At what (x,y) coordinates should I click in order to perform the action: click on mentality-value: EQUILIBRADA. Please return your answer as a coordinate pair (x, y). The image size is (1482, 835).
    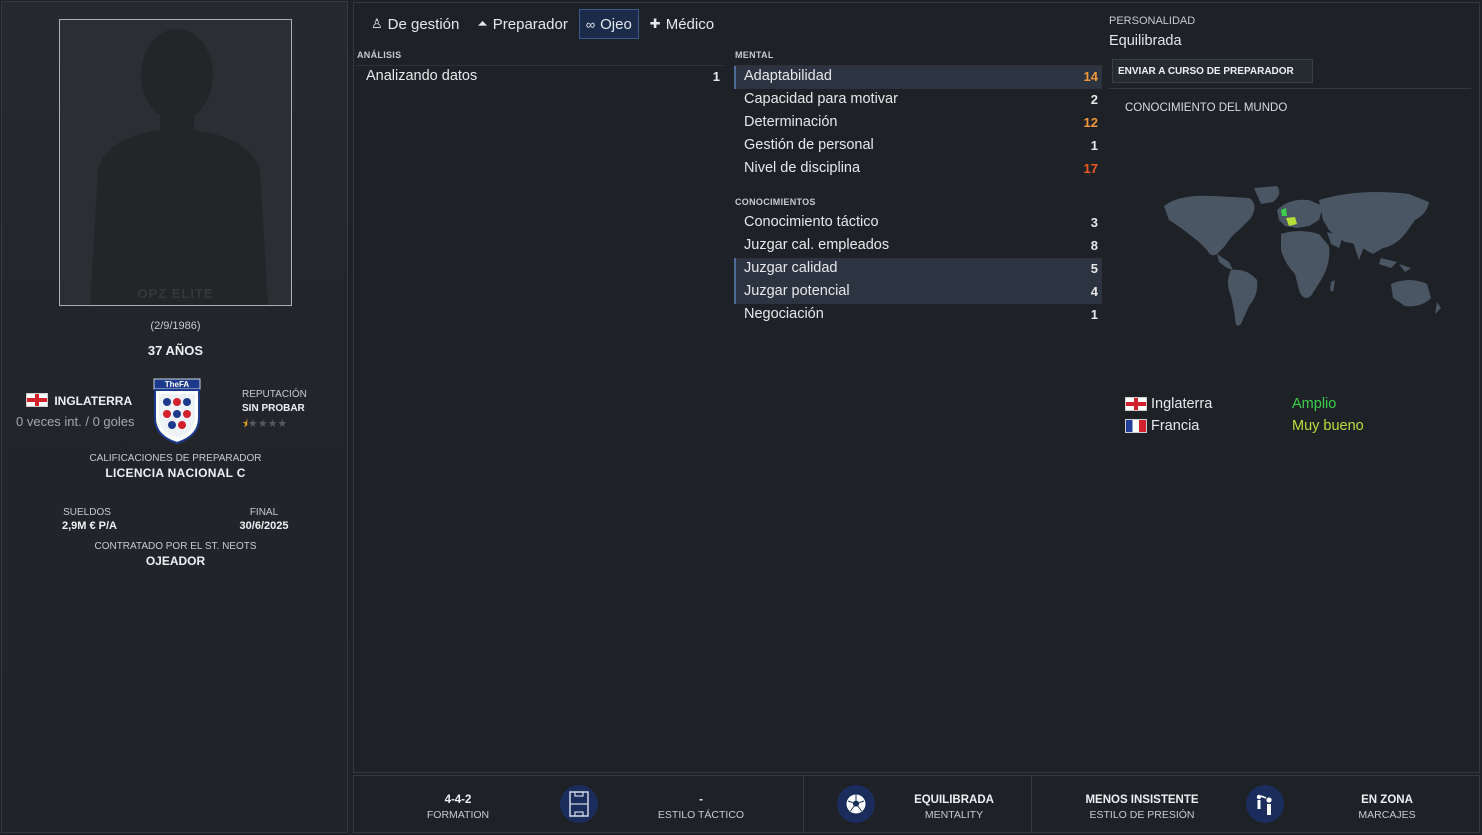
    Looking at the image, I should click on (954, 800).